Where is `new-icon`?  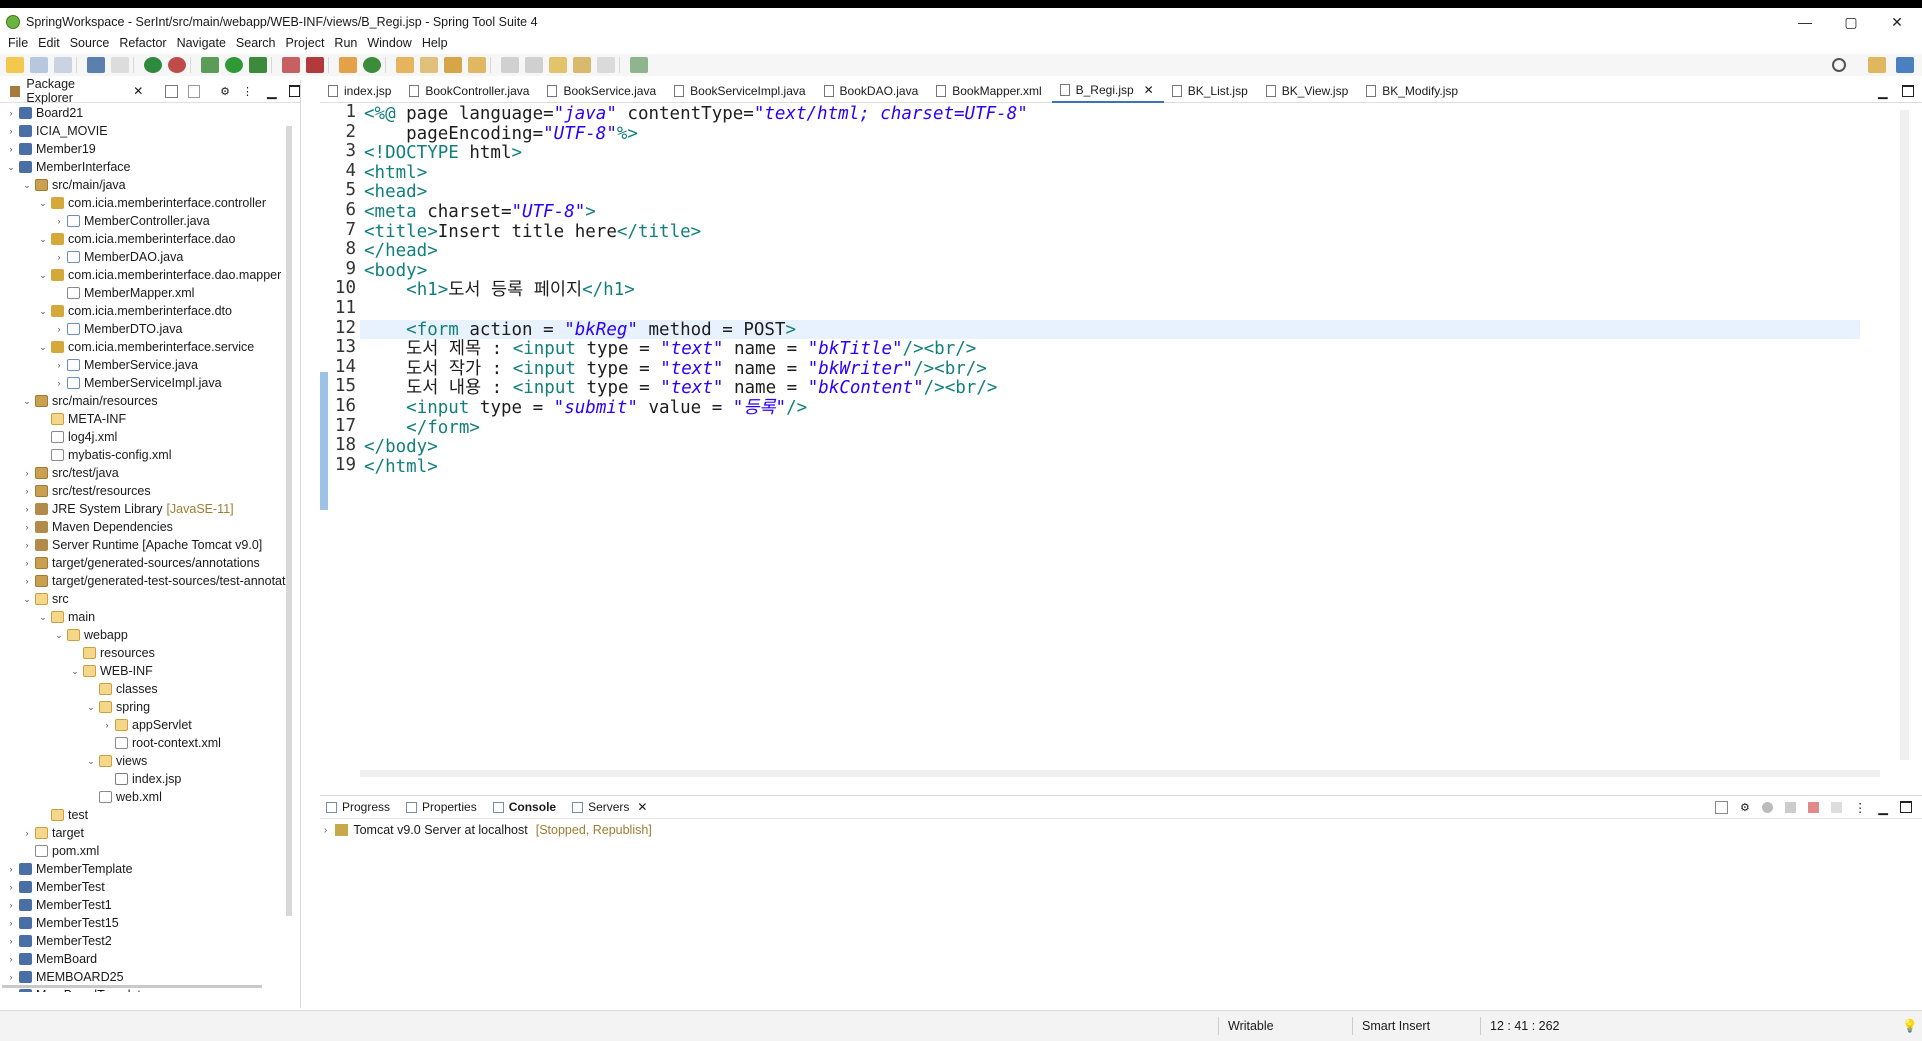
new-icon is located at coordinates (15, 65).